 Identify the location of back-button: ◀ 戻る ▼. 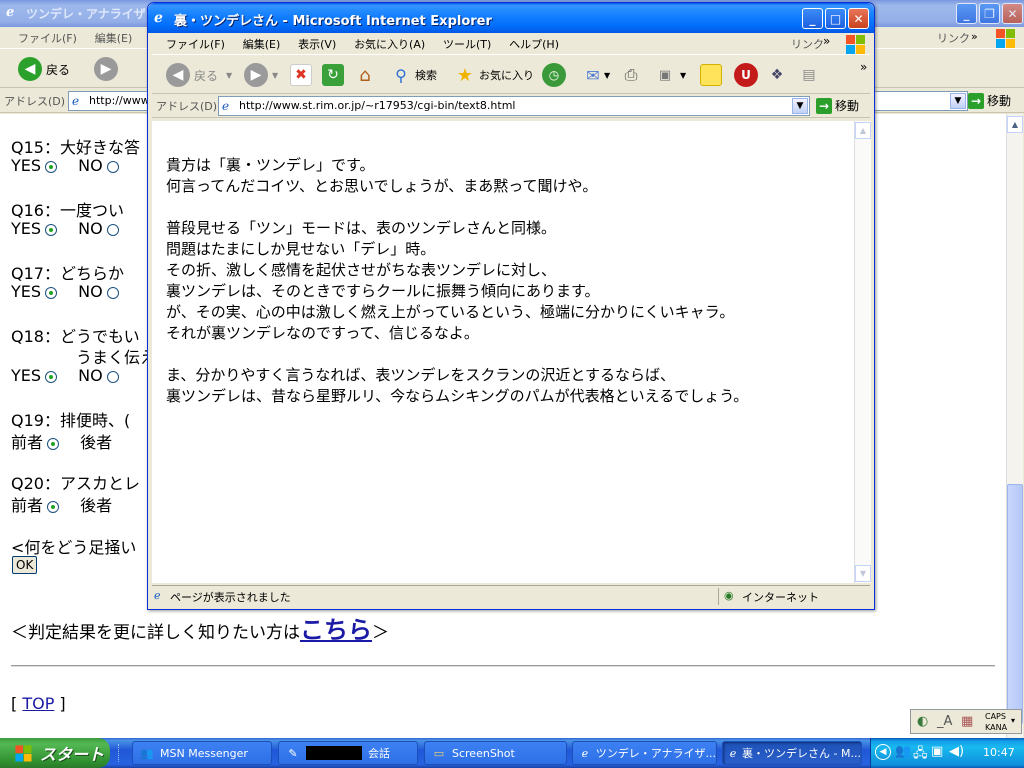
(199, 75).